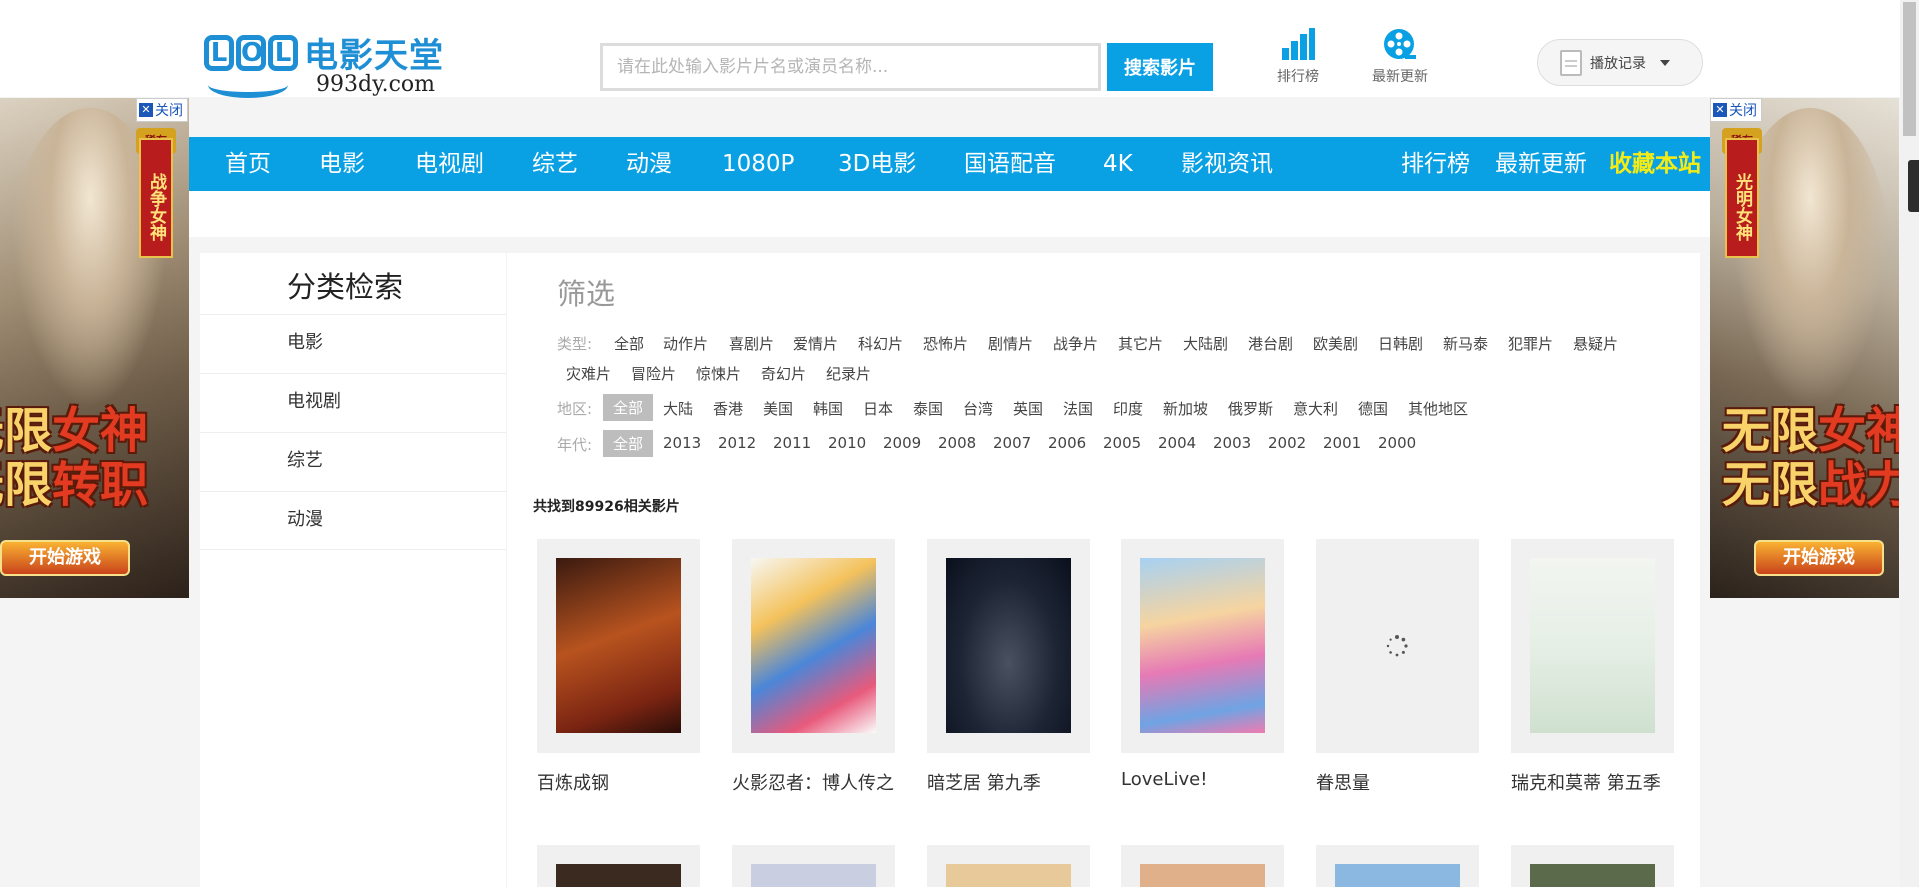 This screenshot has width=1919, height=887. Describe the element at coordinates (728, 408) in the screenshot. I see `region-option: 香港` at that location.